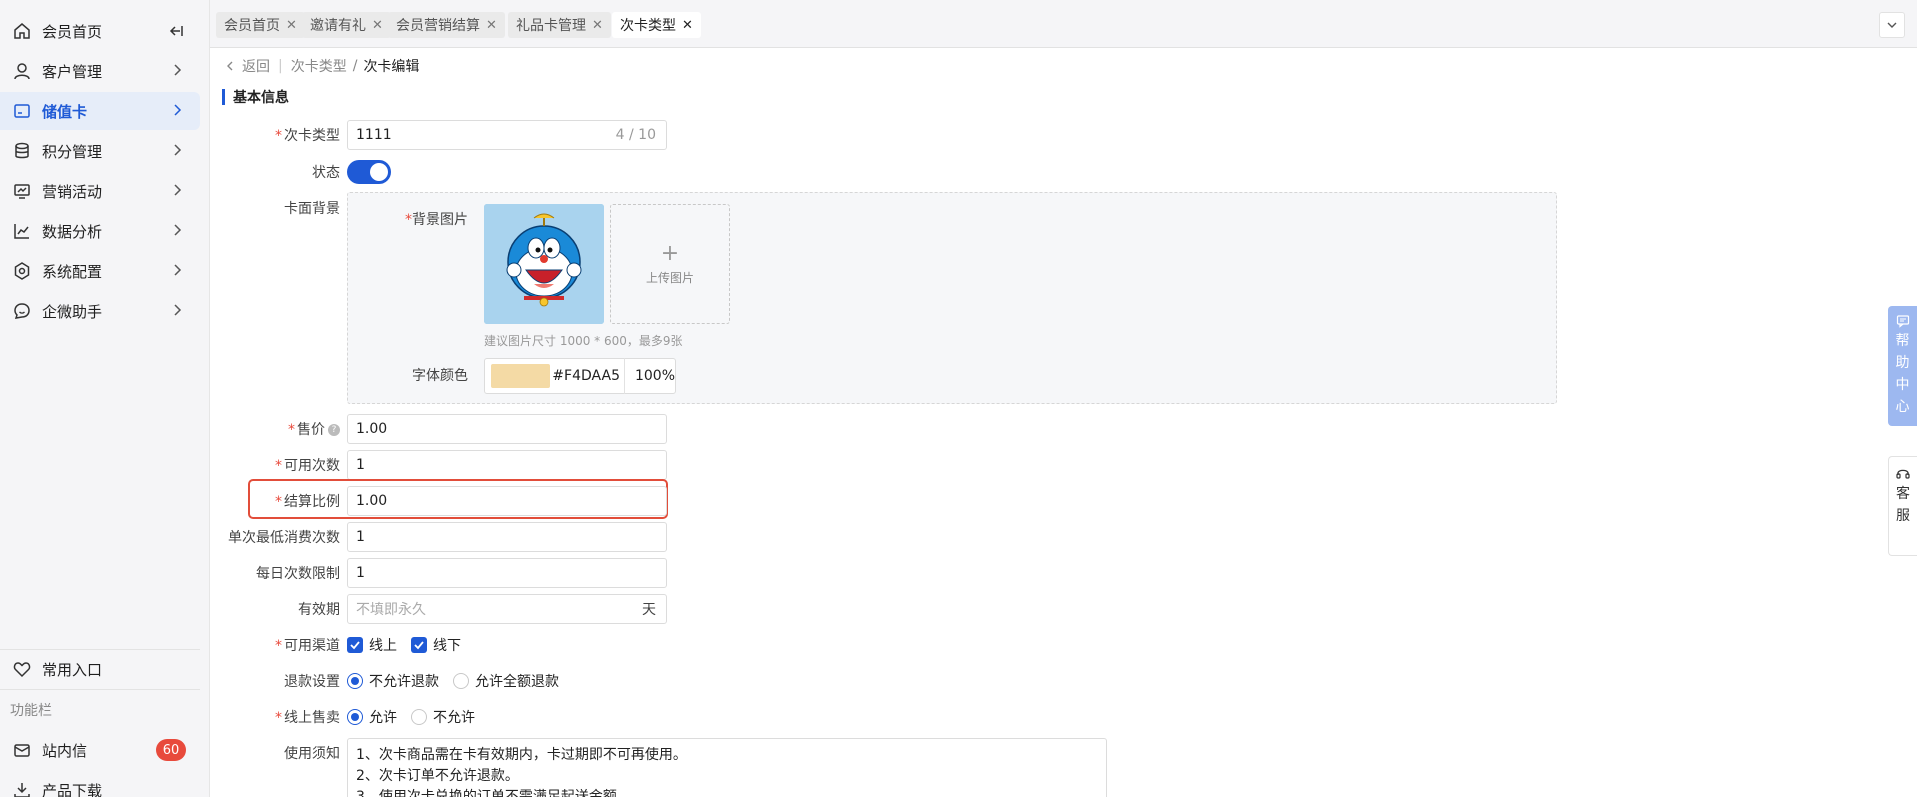  What do you see at coordinates (360, 537) in the screenshot?
I see `min-uses-value: 1` at bounding box center [360, 537].